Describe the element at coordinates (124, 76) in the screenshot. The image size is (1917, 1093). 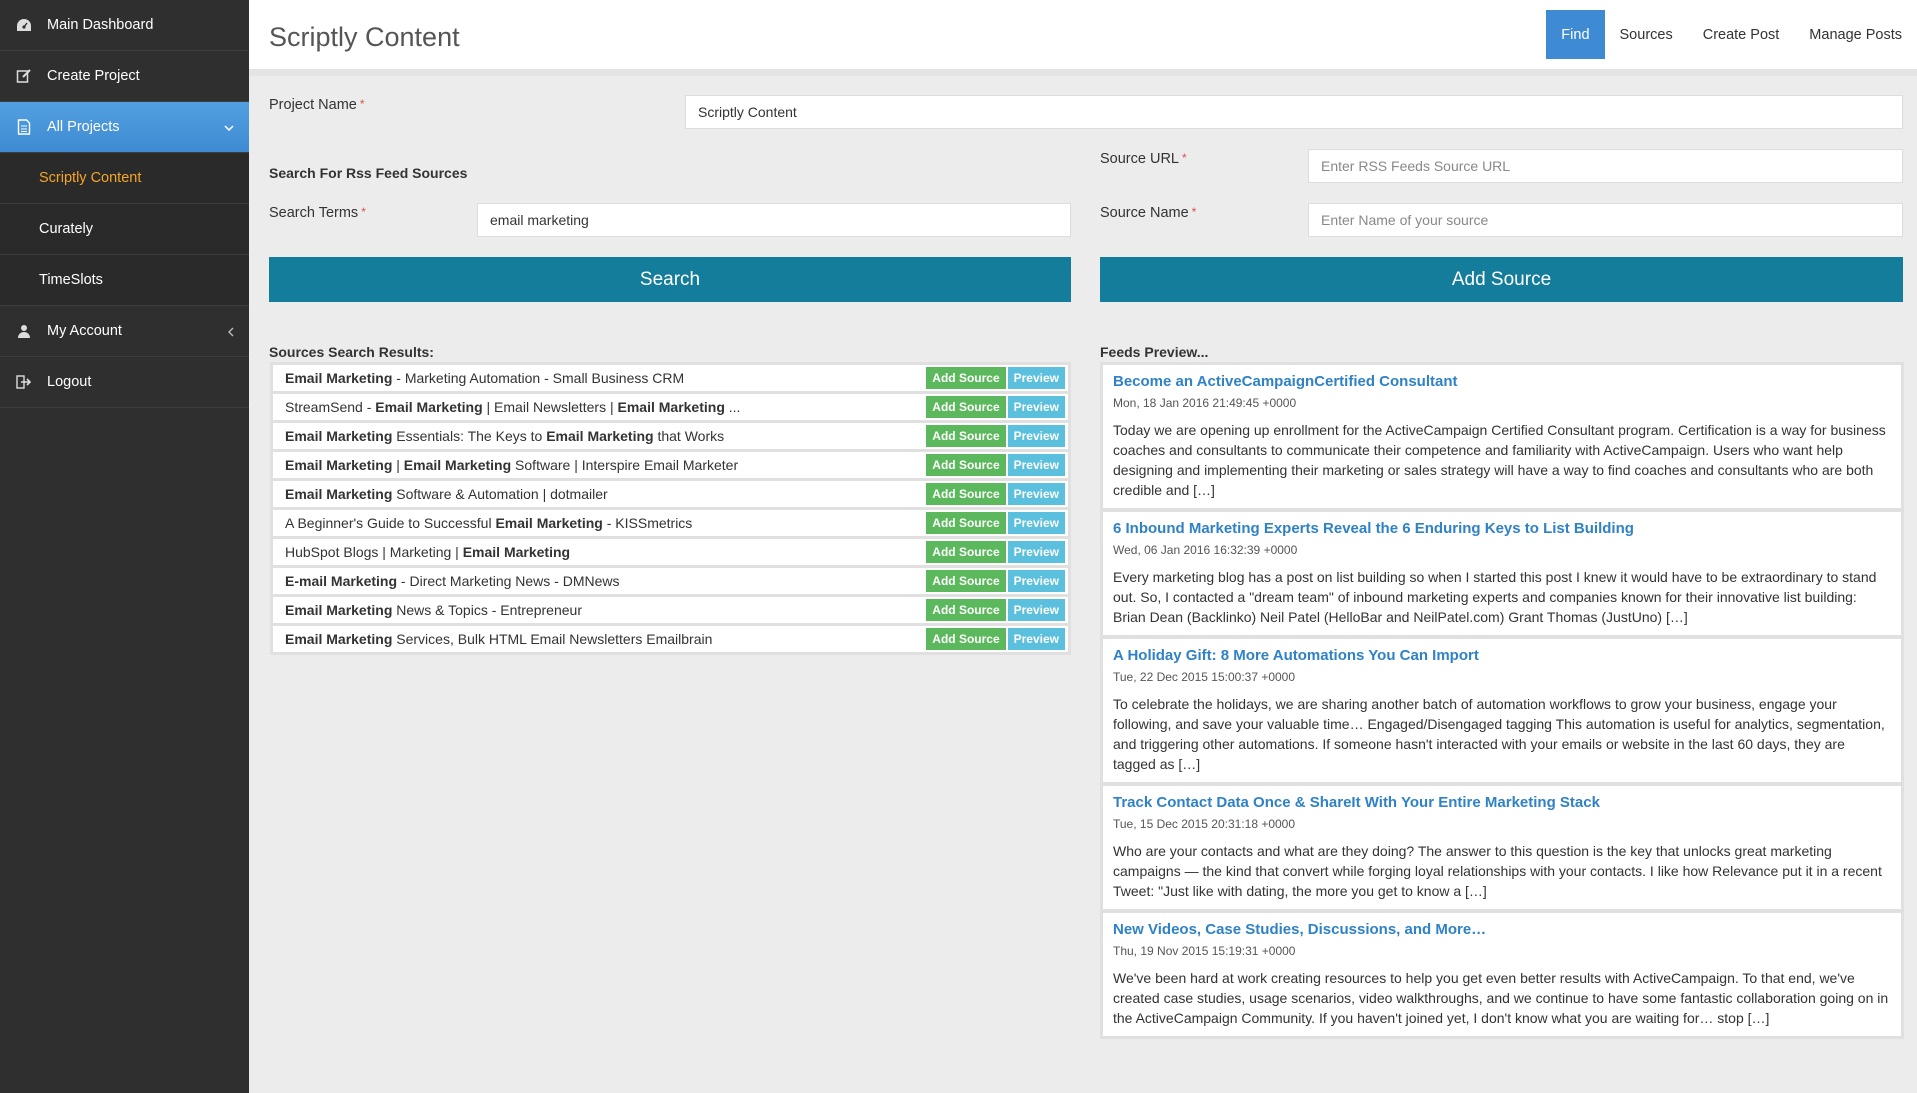
I see `sidebar-item-create-project: Create Project` at that location.